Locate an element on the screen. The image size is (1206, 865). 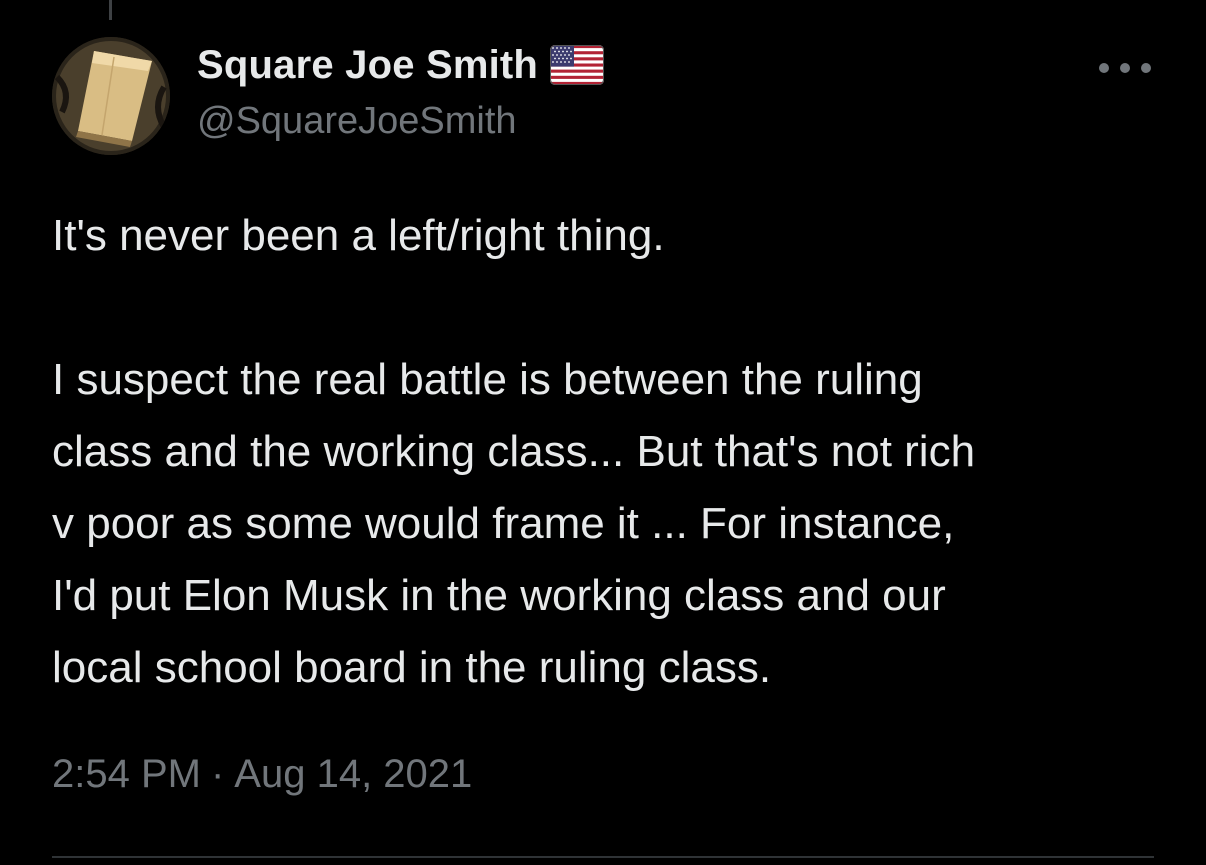
us-flag-icon is located at coordinates (577, 65).